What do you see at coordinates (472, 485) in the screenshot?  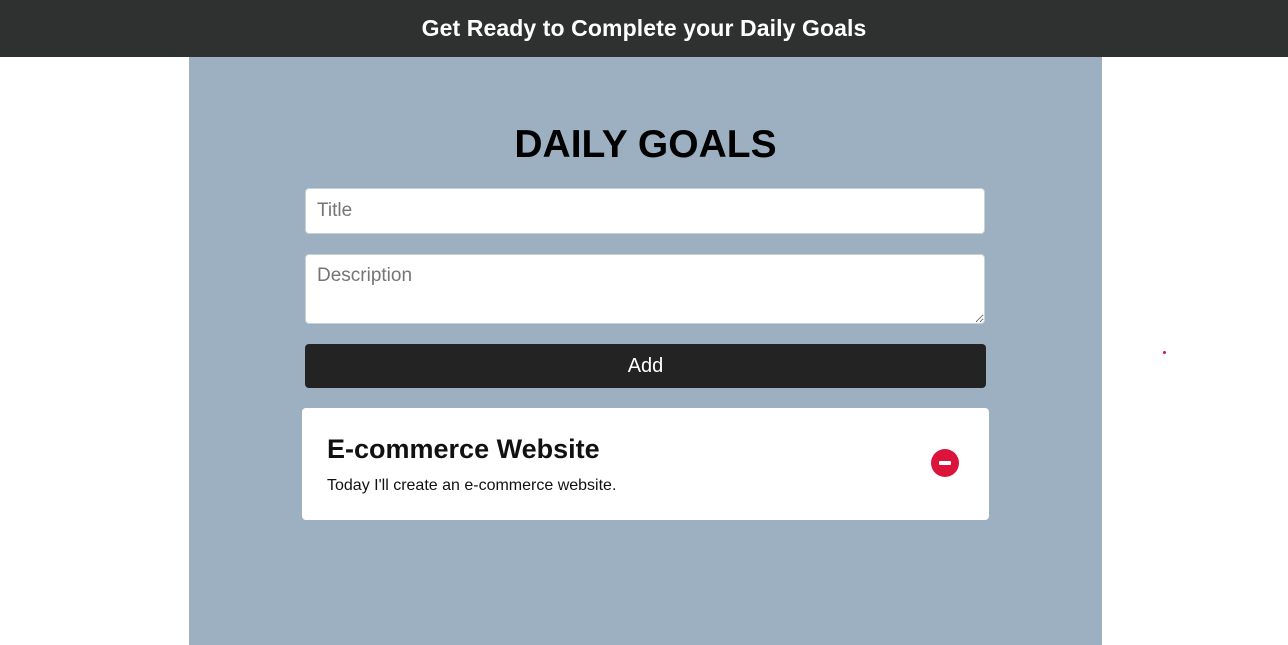 I see `goal-description: Today I'll create an e-commerce website.` at bounding box center [472, 485].